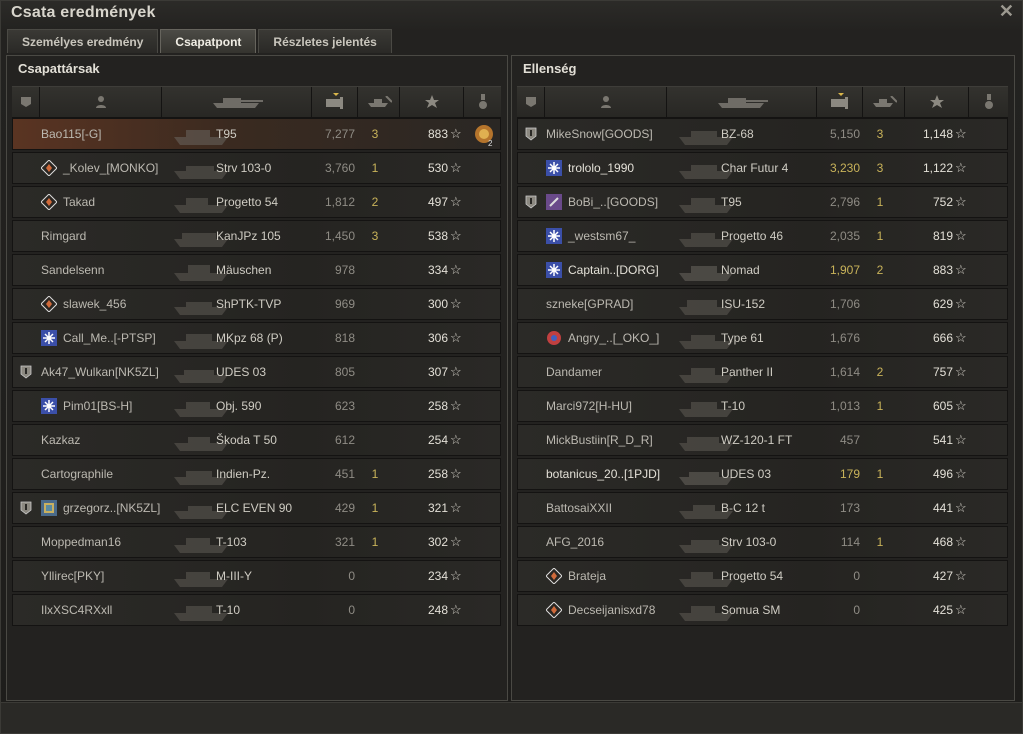 This screenshot has width=1023, height=734. What do you see at coordinates (762, 338) in the screenshot?
I see `table-row: Angry_..[_OKO_] Type 61 1,676 666 ☆` at bounding box center [762, 338].